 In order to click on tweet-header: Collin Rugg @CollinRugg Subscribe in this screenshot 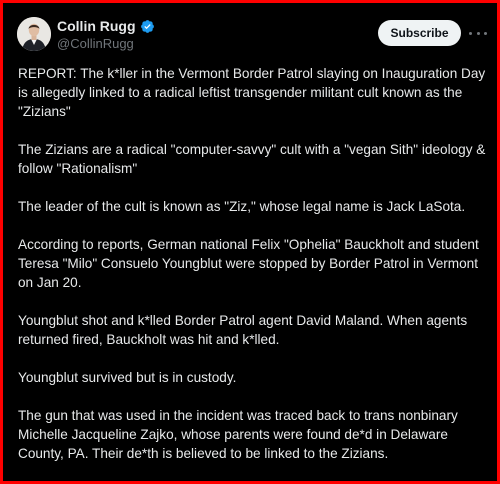, I will do `click(252, 37)`.